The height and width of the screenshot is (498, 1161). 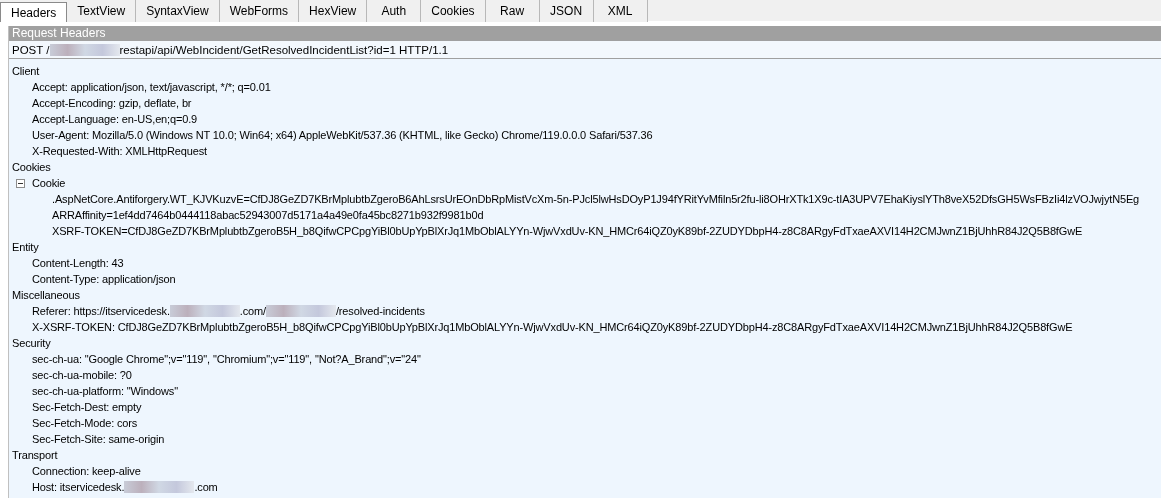 I want to click on request-line: POST /, so click(x=31, y=50).